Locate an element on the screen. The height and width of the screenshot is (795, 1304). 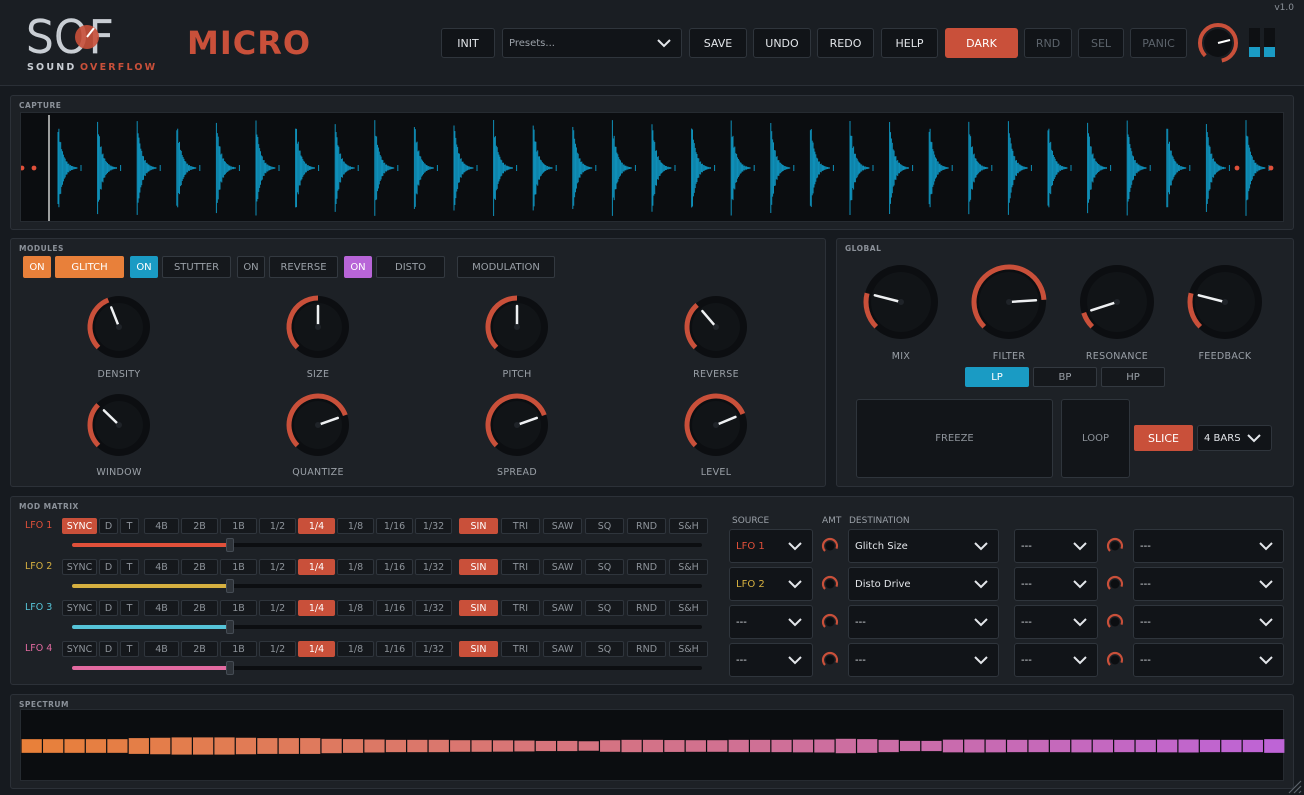
mod-source-dropdown: --- is located at coordinates (771, 622).